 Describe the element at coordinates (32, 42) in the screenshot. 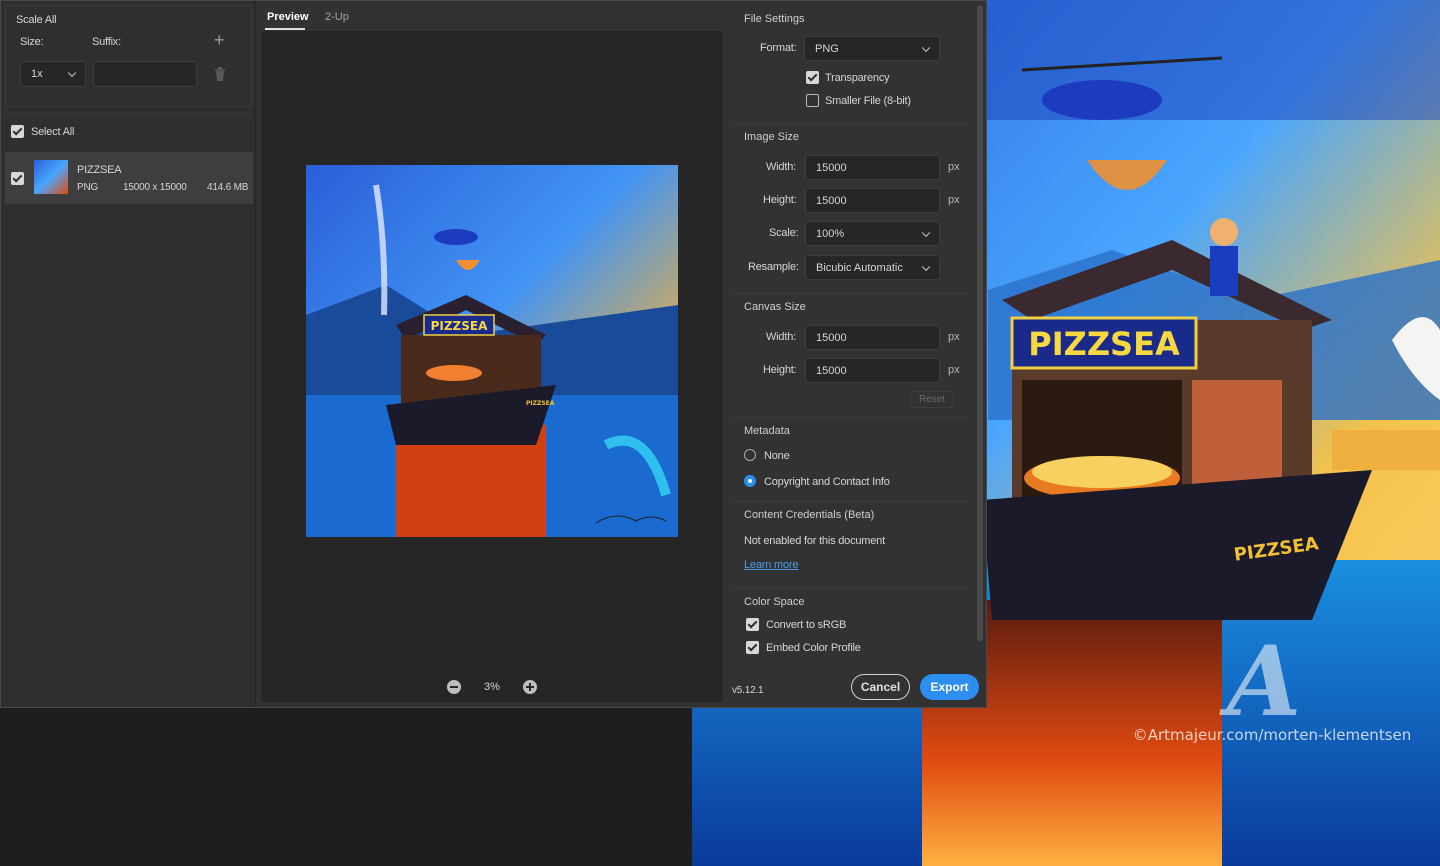

I see `size-label: Size:` at that location.